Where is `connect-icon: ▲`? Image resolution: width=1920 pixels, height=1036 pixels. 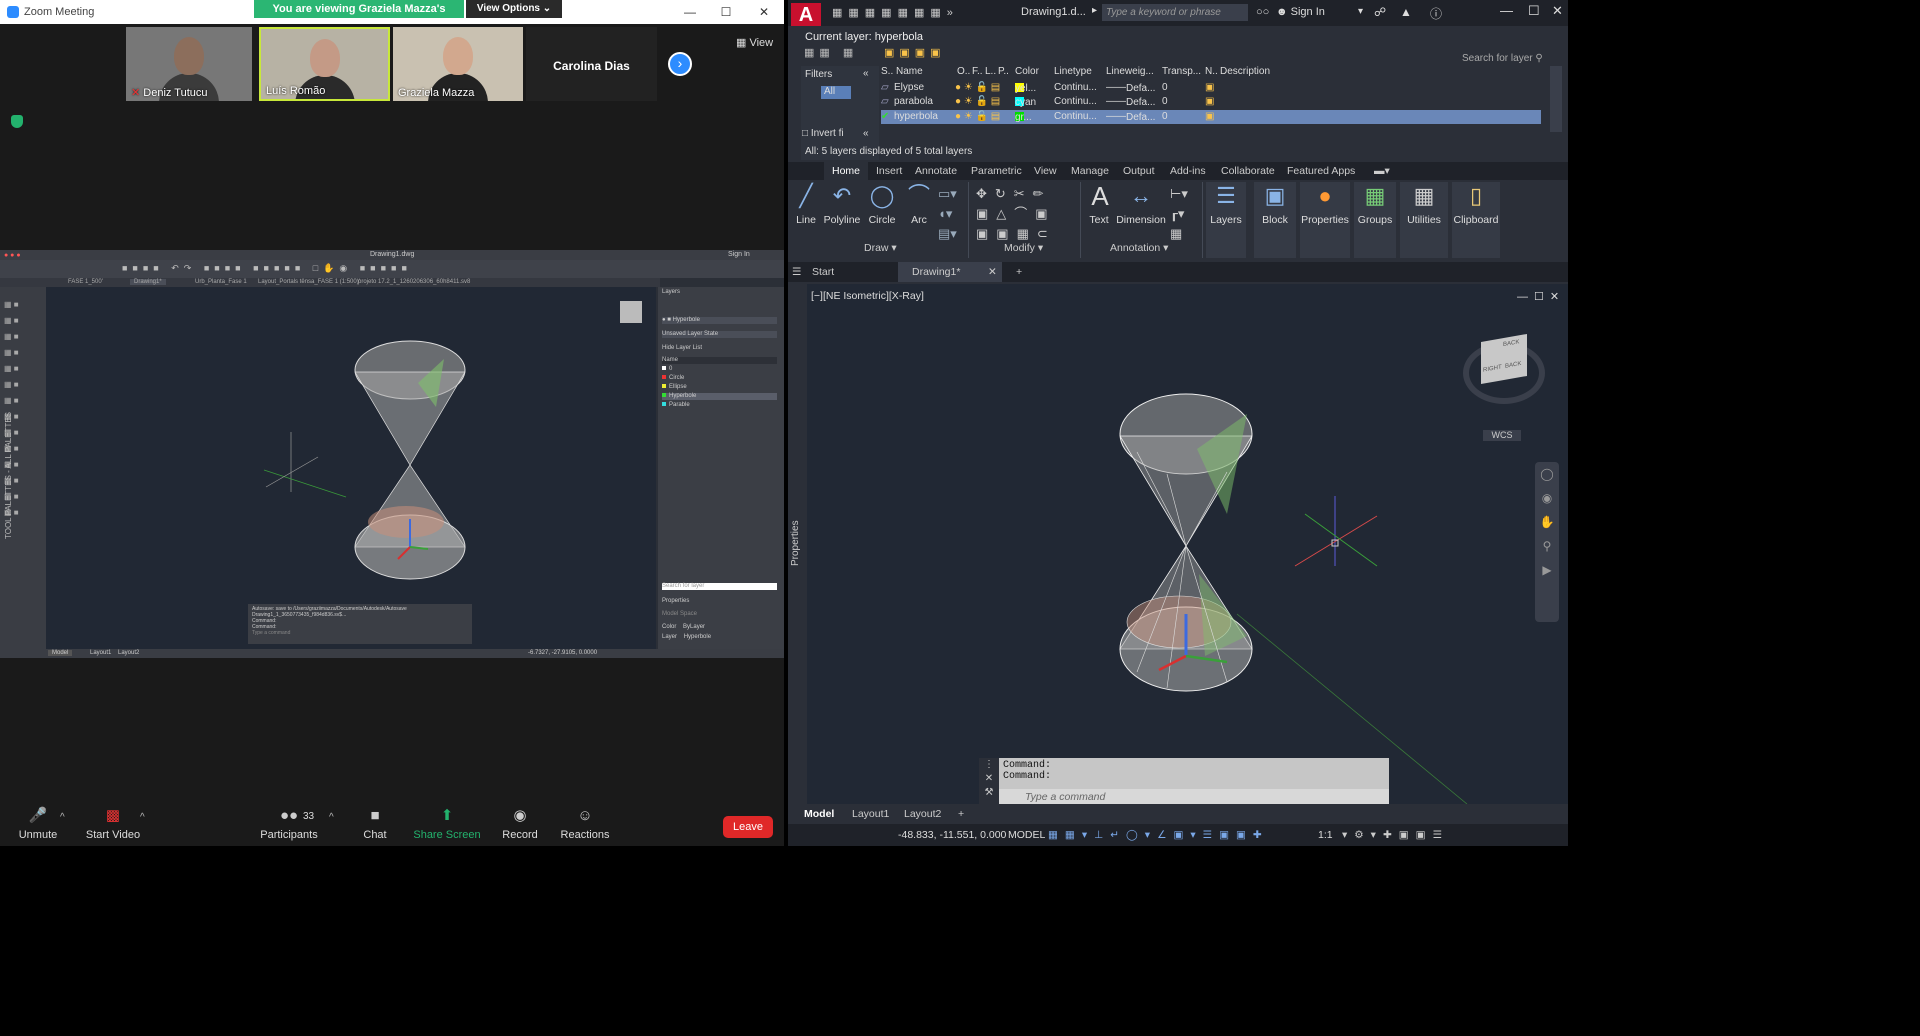
connect-icon: ▲ is located at coordinates (1406, 12).